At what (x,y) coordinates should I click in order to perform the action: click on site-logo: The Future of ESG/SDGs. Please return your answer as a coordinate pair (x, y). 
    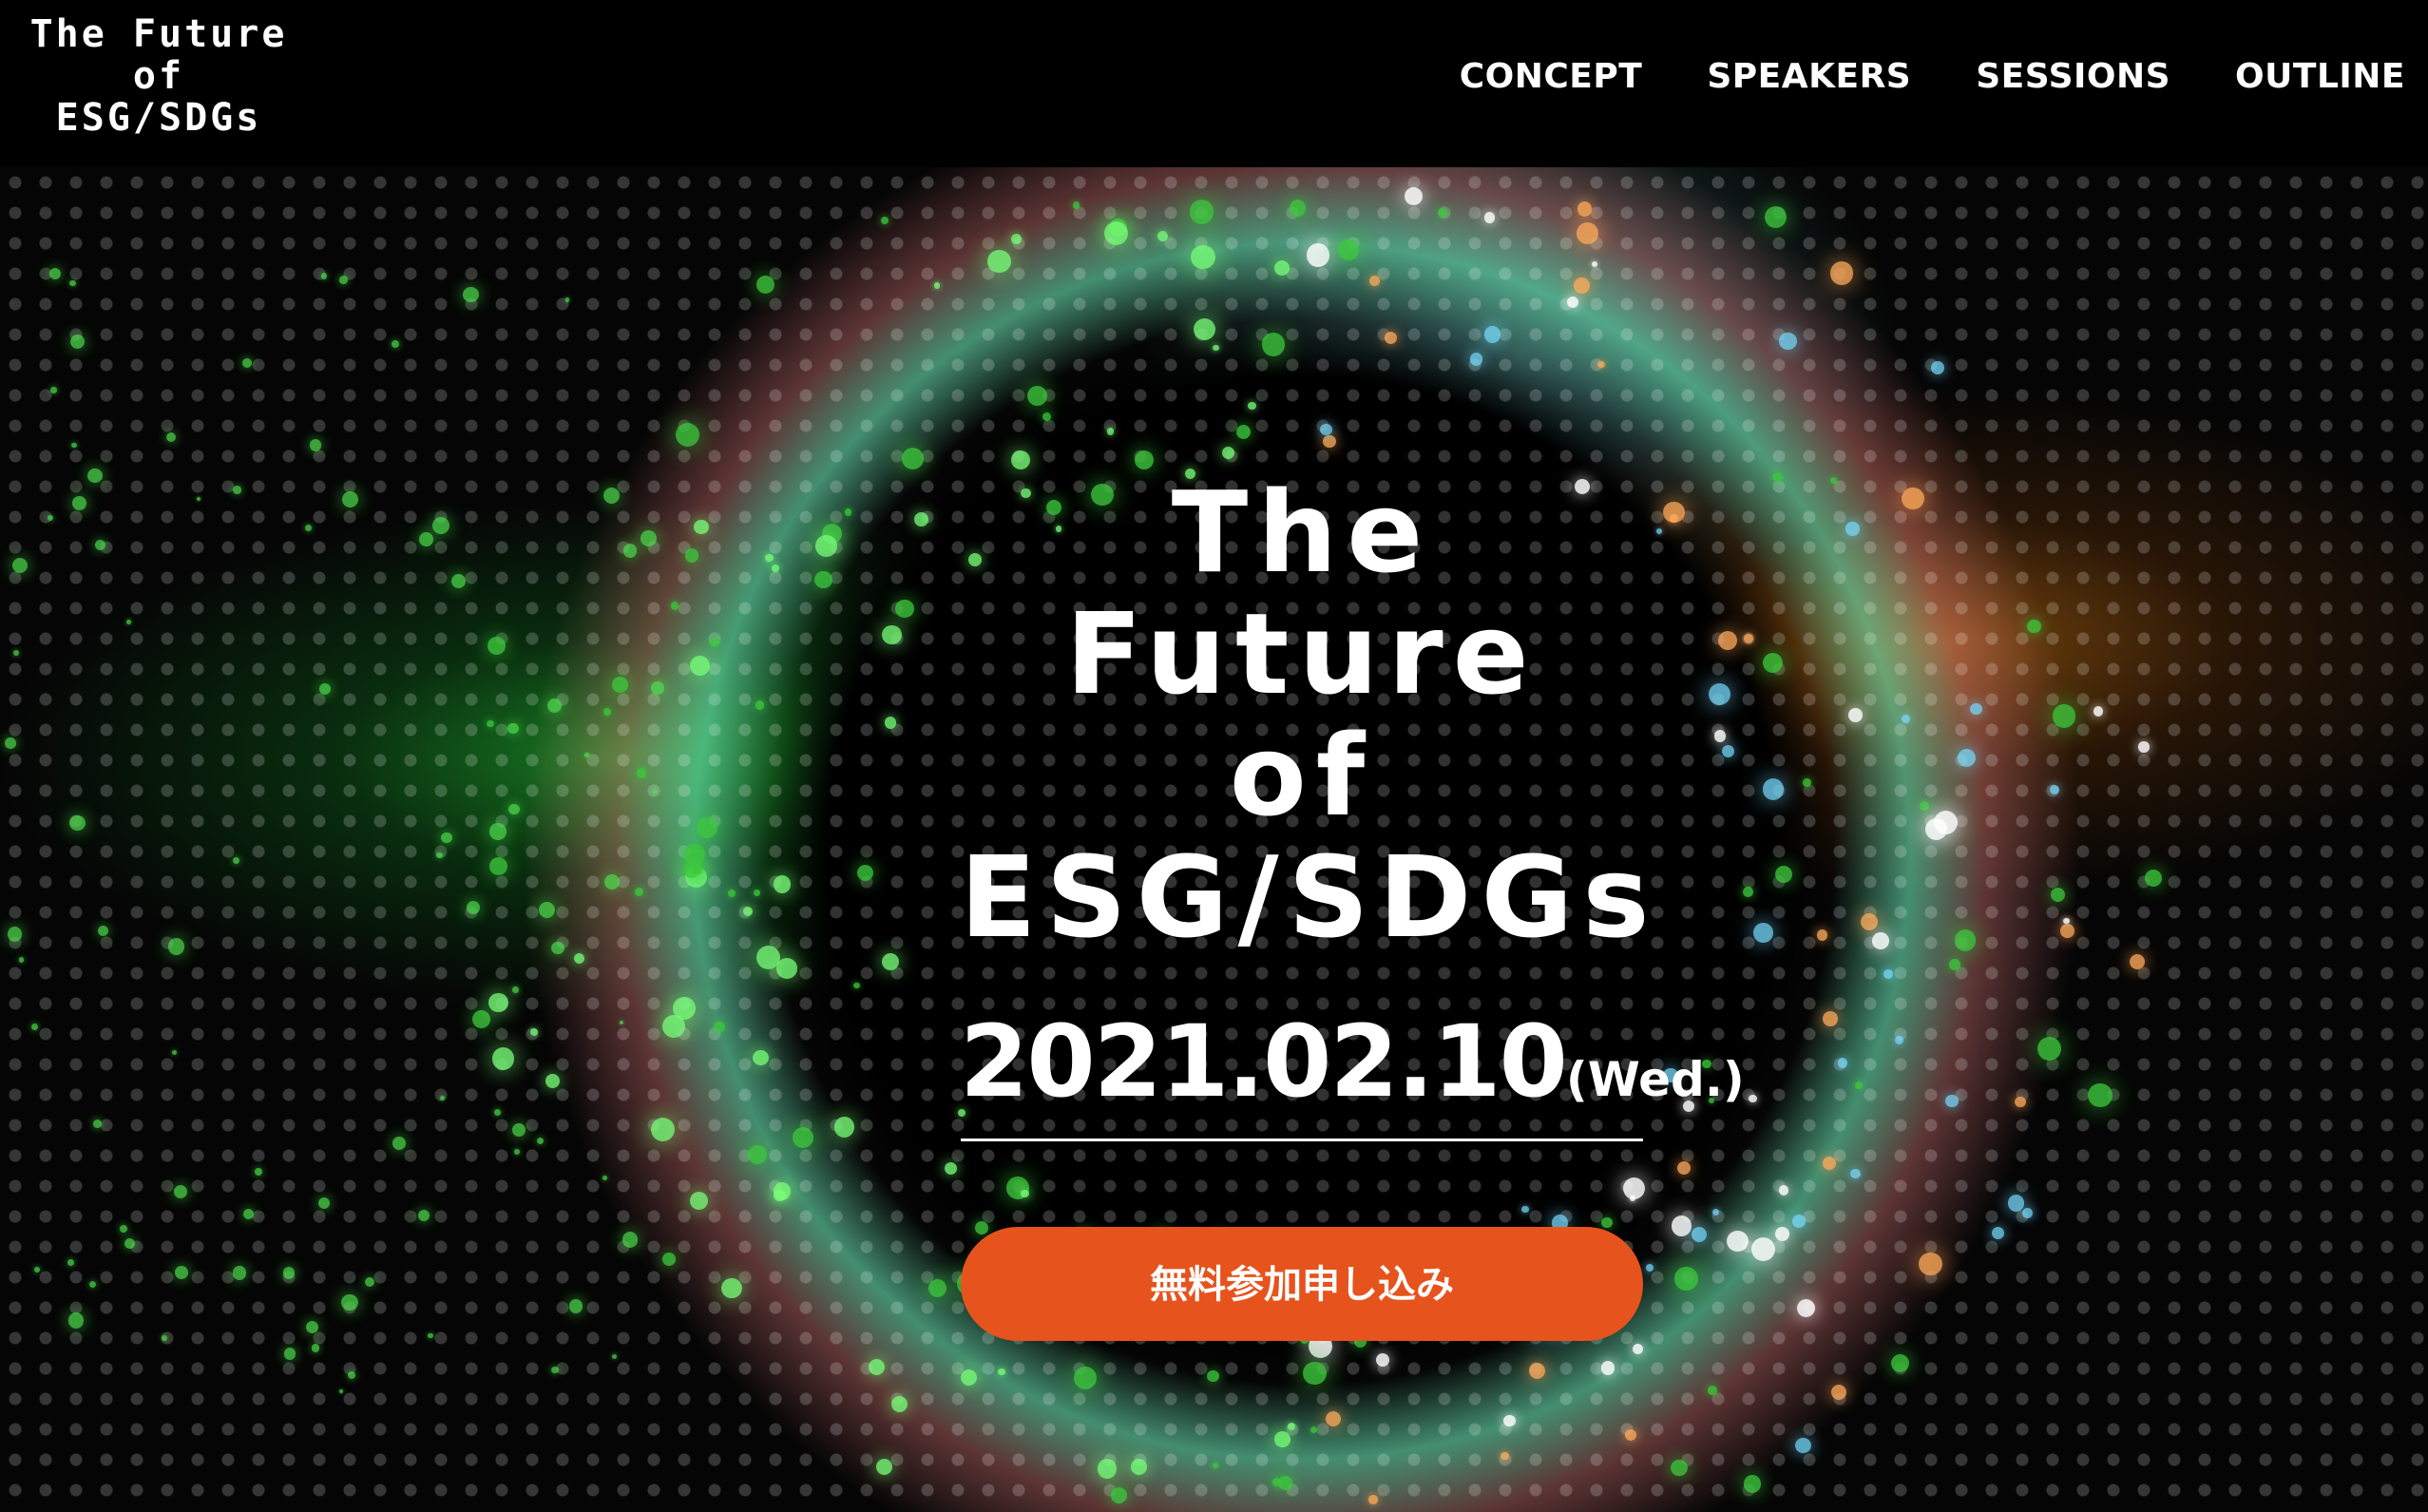
    Looking at the image, I should click on (159, 76).